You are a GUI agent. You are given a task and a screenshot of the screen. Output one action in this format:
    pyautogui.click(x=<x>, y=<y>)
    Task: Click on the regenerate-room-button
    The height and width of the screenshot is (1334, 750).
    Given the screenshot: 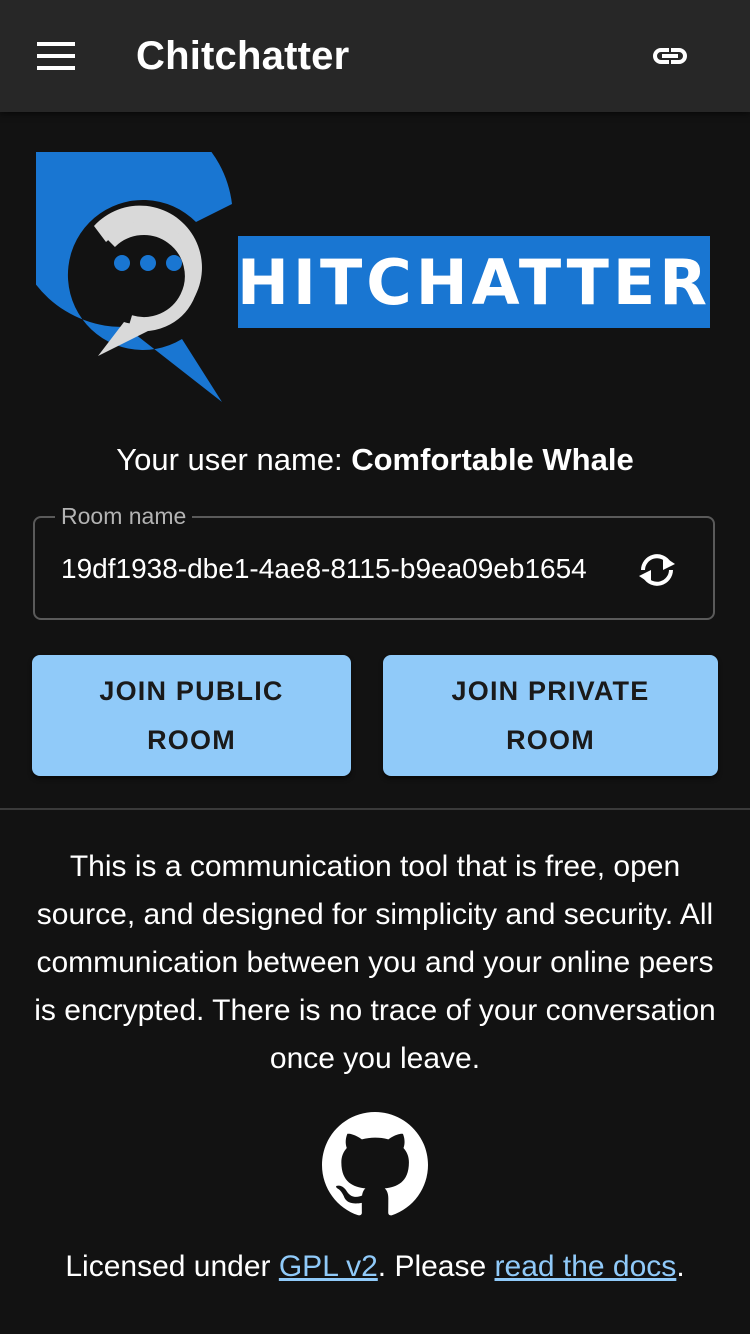 What is the action you would take?
    pyautogui.click(x=657, y=570)
    